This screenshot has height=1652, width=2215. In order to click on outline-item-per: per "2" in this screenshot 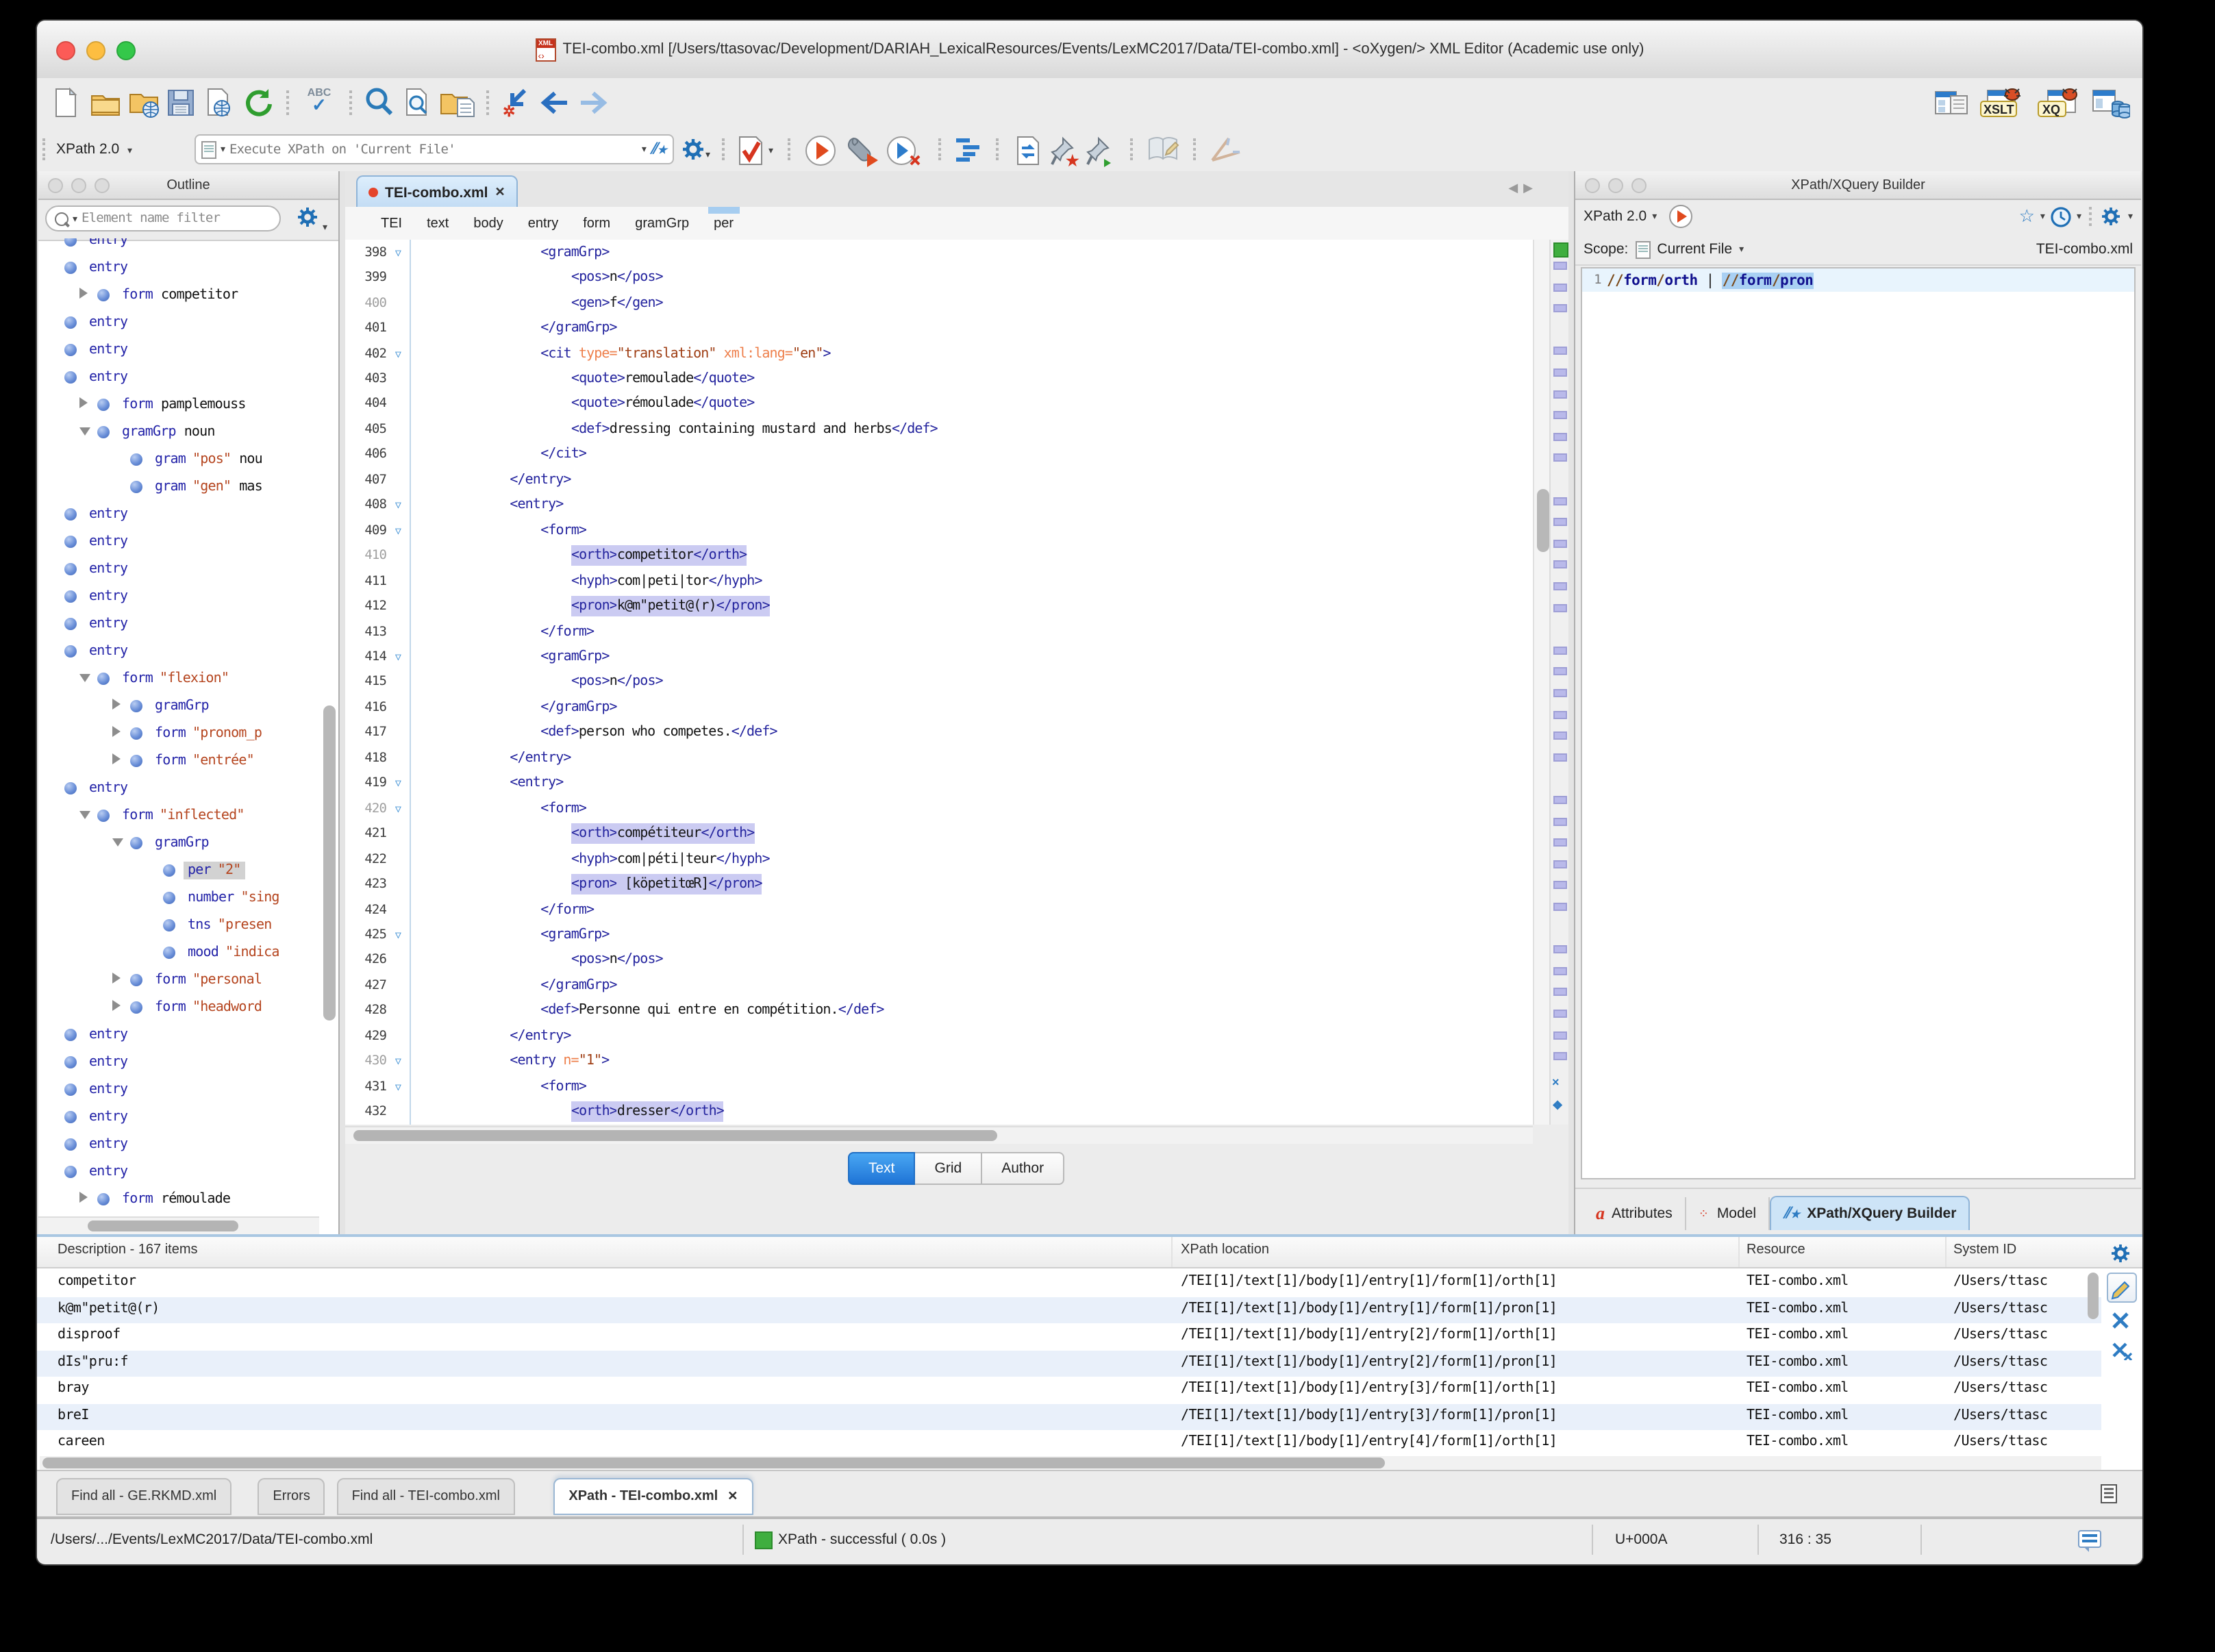, I will do `click(178, 870)`.